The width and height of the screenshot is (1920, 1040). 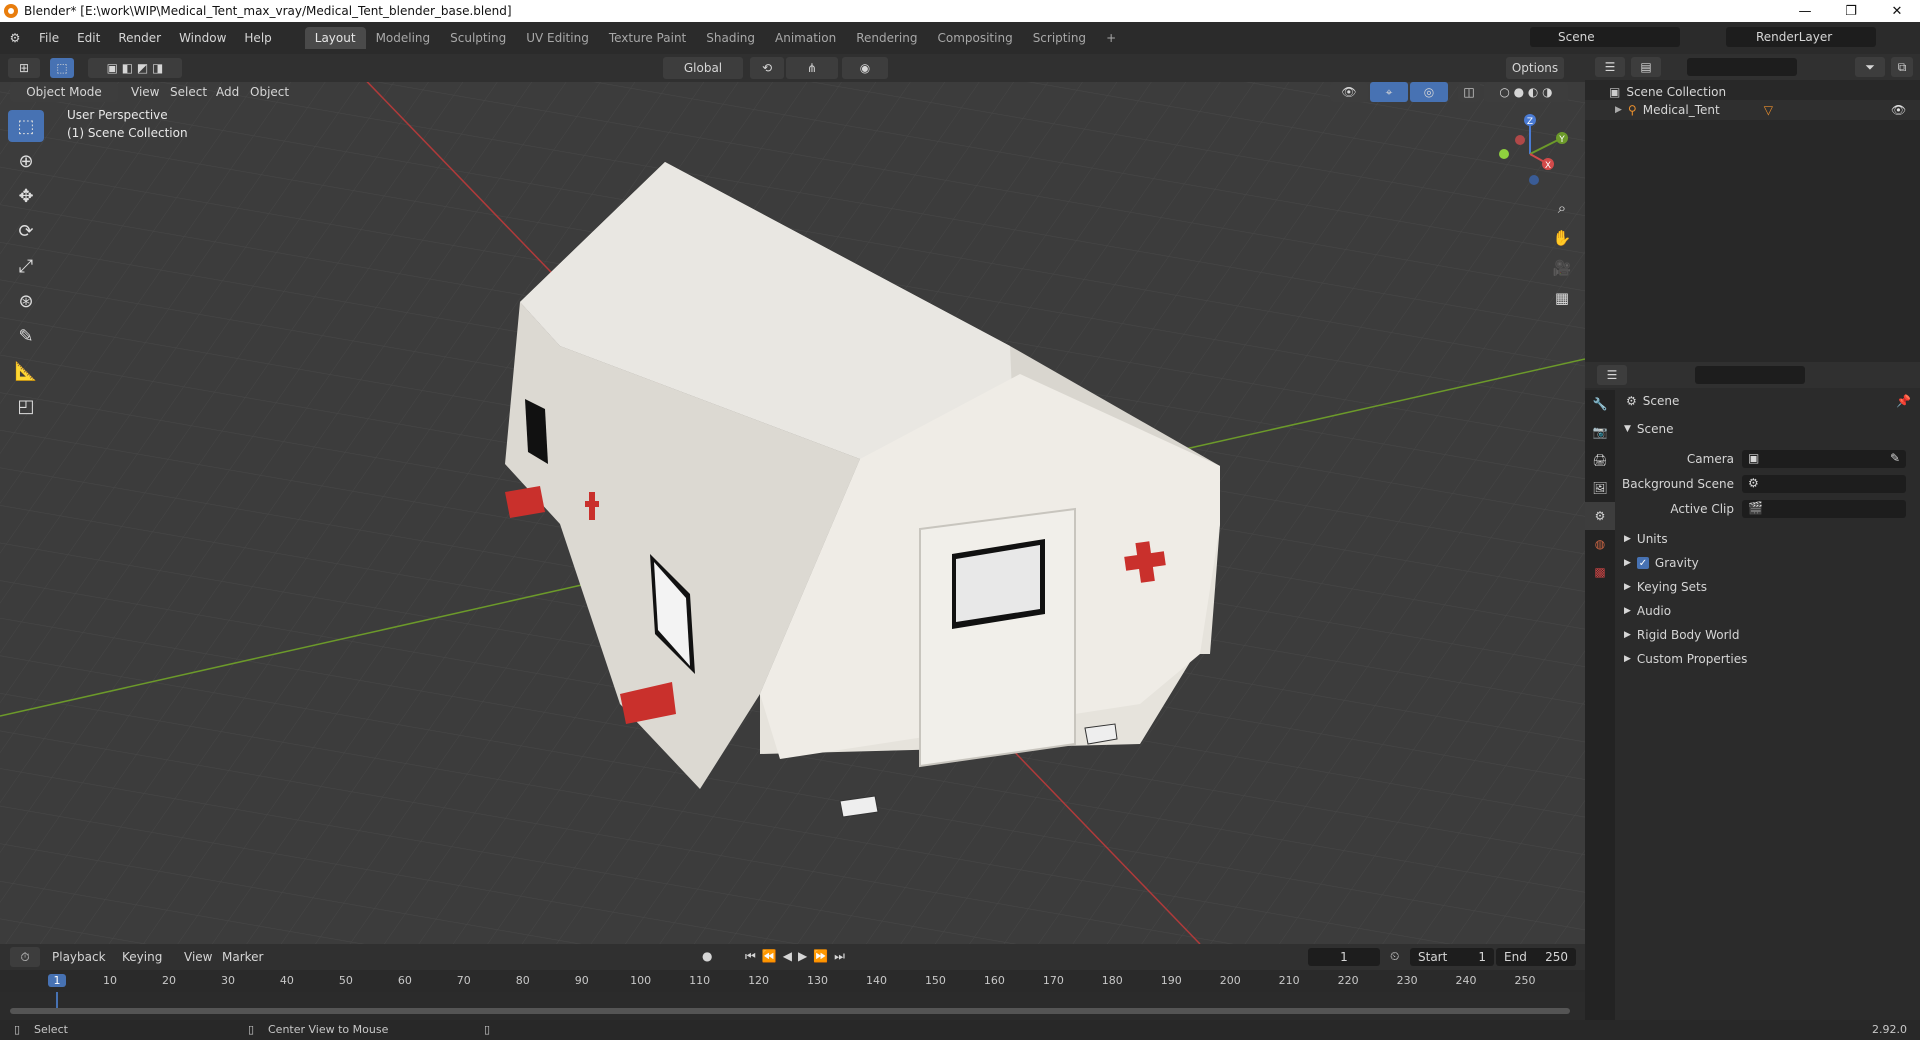 I want to click on annotate-tool-icon: ✎, so click(x=26, y=336).